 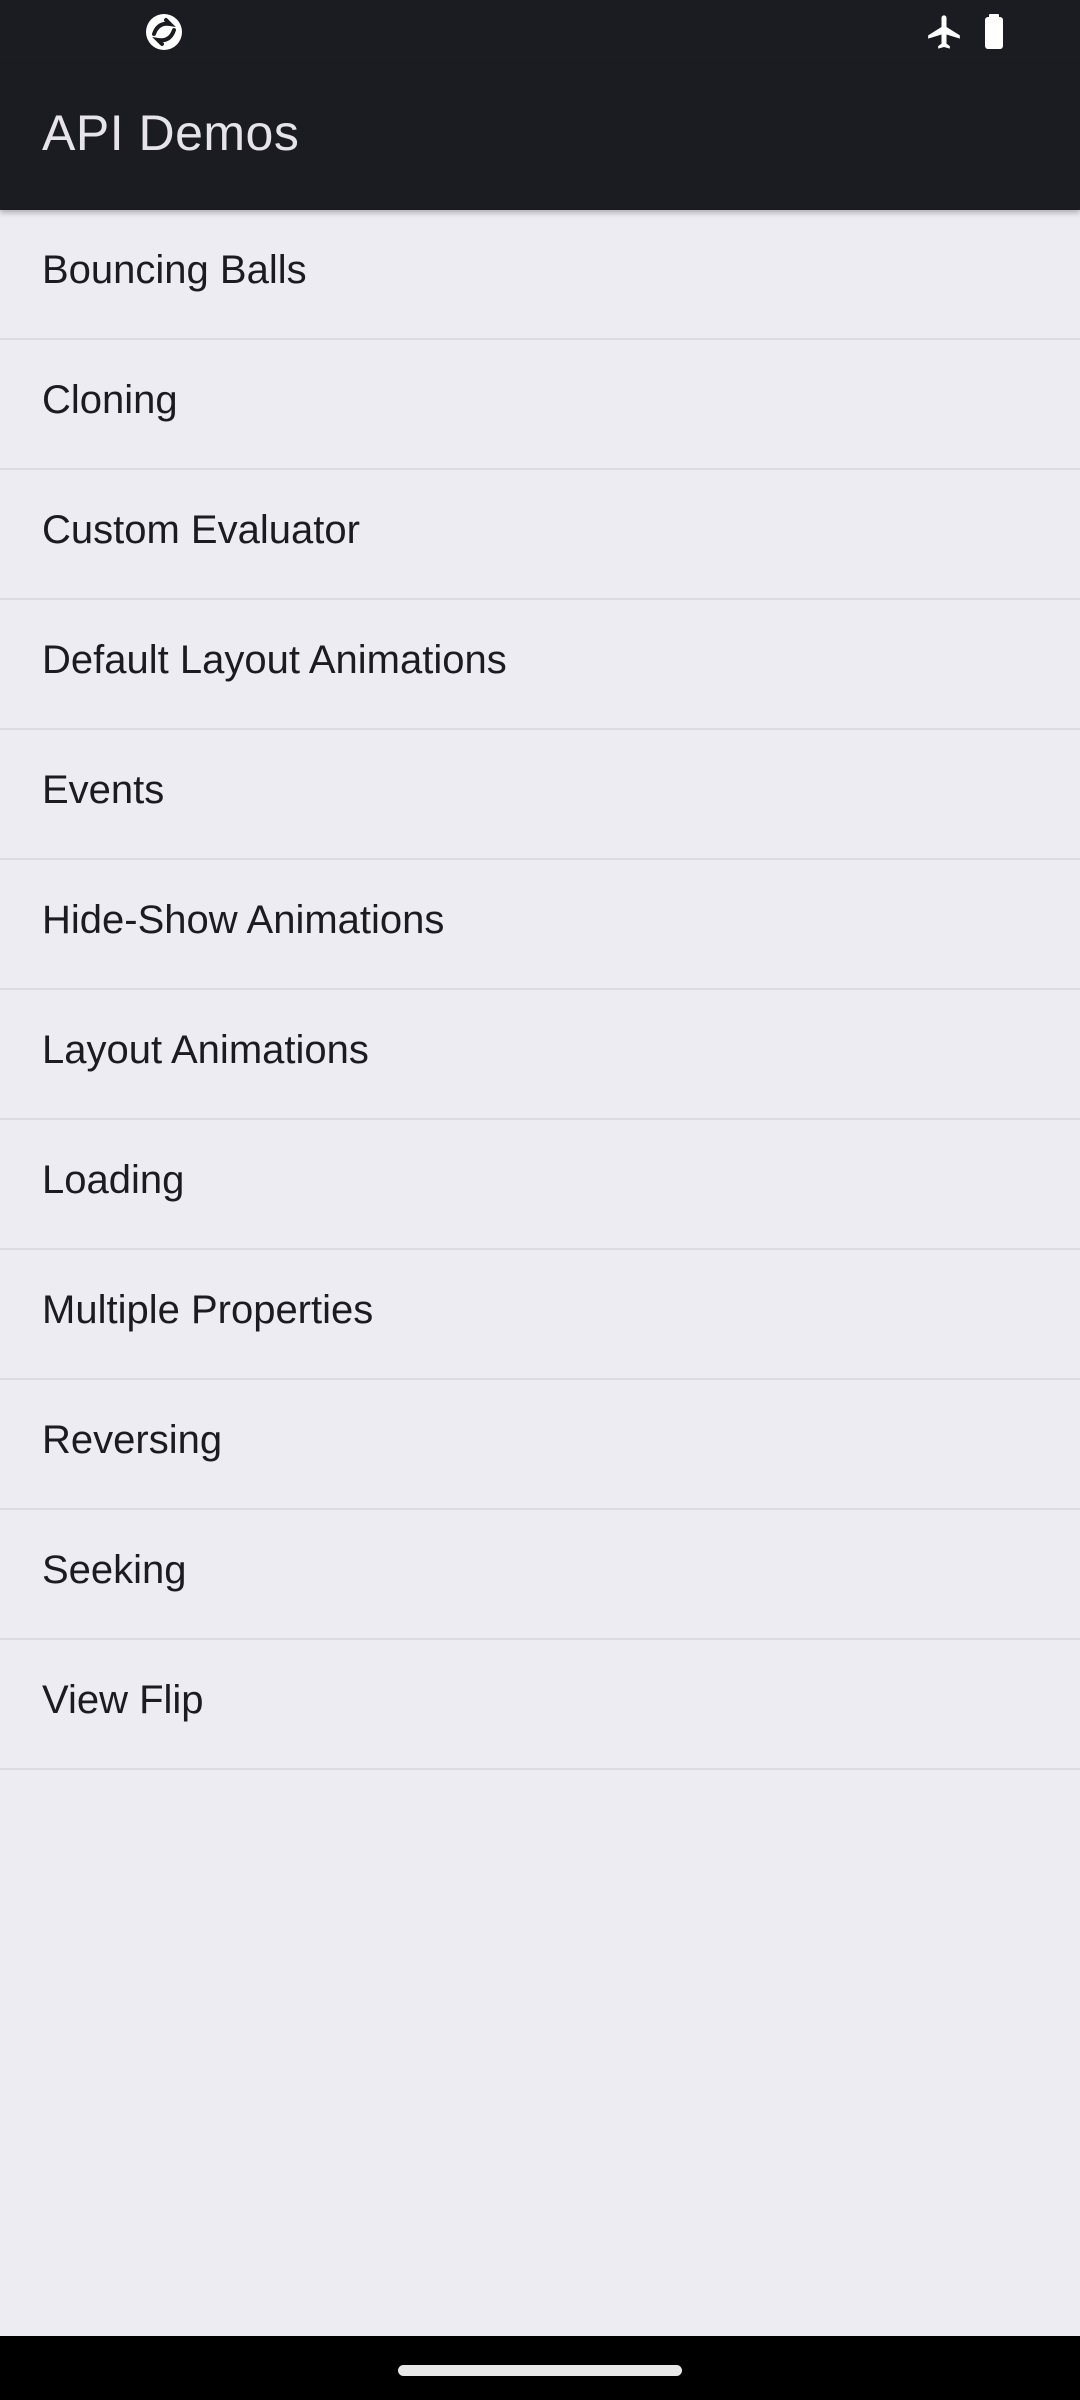 What do you see at coordinates (540, 275) in the screenshot?
I see `list-item-bouncing-balls: Bouncing Balls` at bounding box center [540, 275].